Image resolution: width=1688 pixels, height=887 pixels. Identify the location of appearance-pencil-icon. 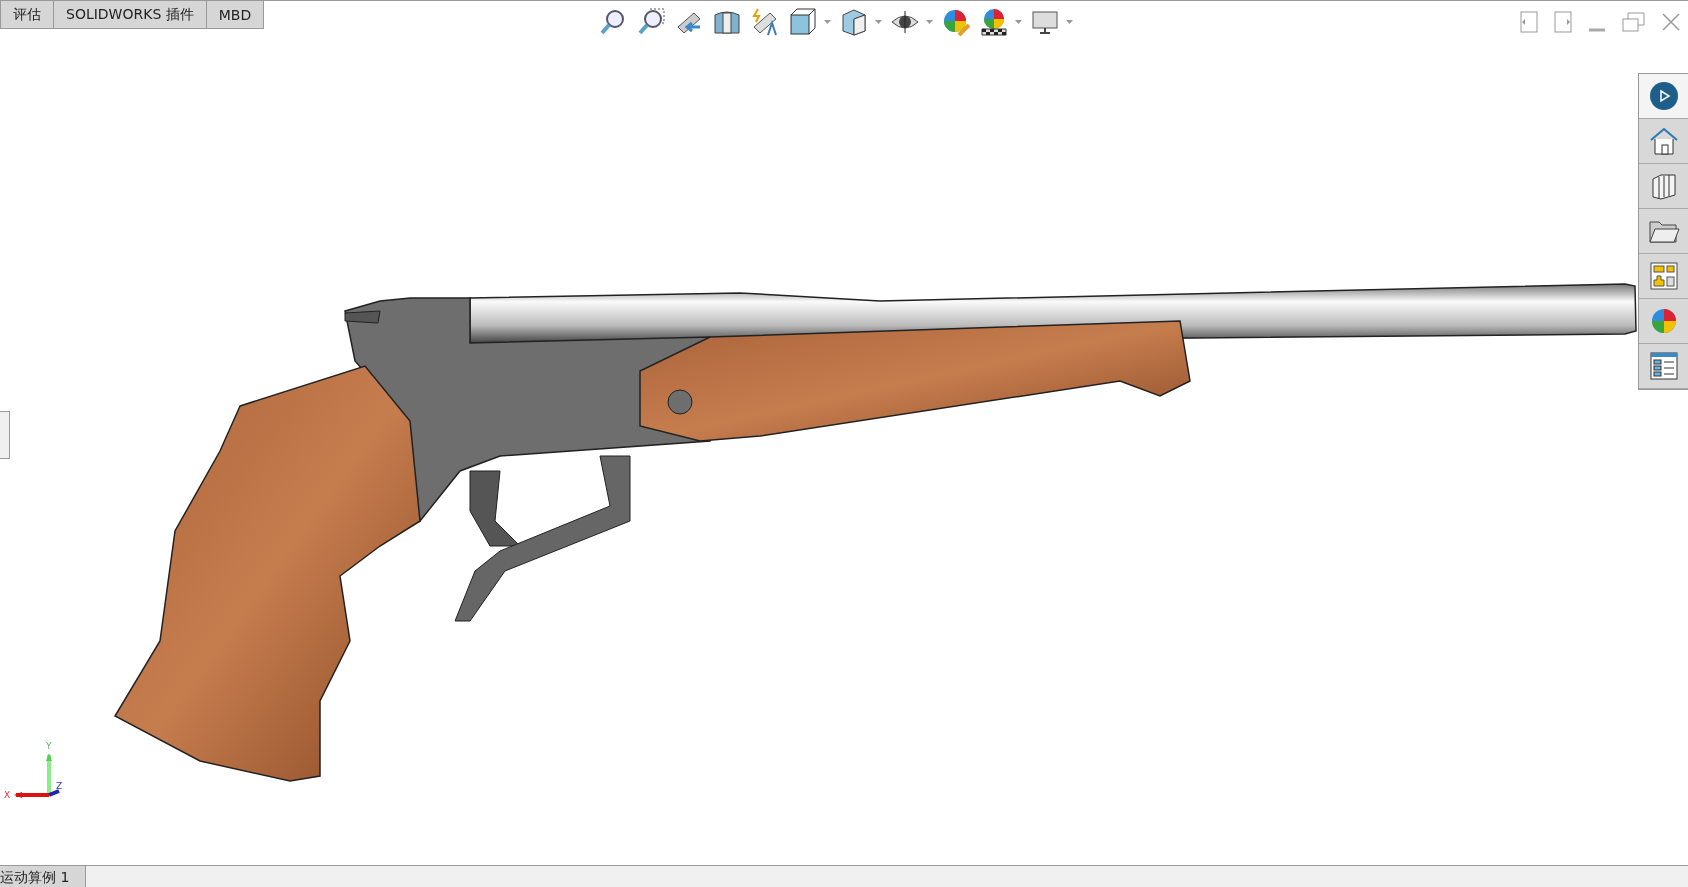
(956, 22).